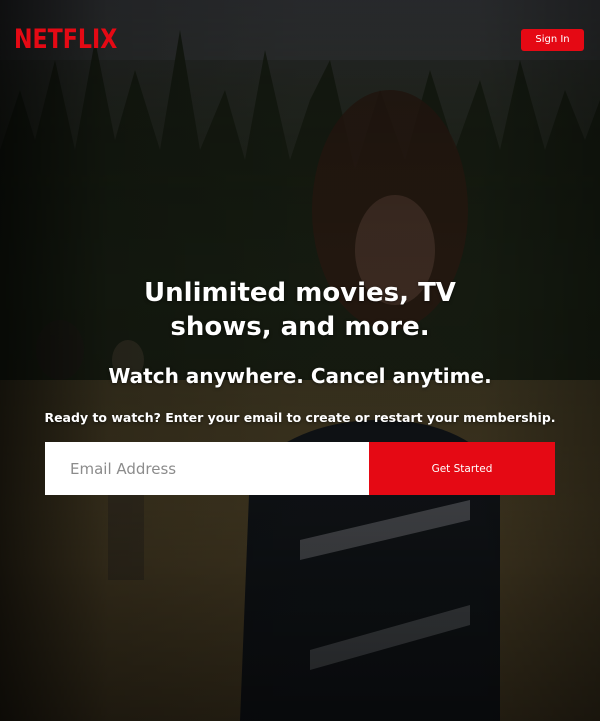 This screenshot has height=721, width=600. What do you see at coordinates (300, 310) in the screenshot?
I see `hero-headline: Unlimited movies, TV shows, and more.` at bounding box center [300, 310].